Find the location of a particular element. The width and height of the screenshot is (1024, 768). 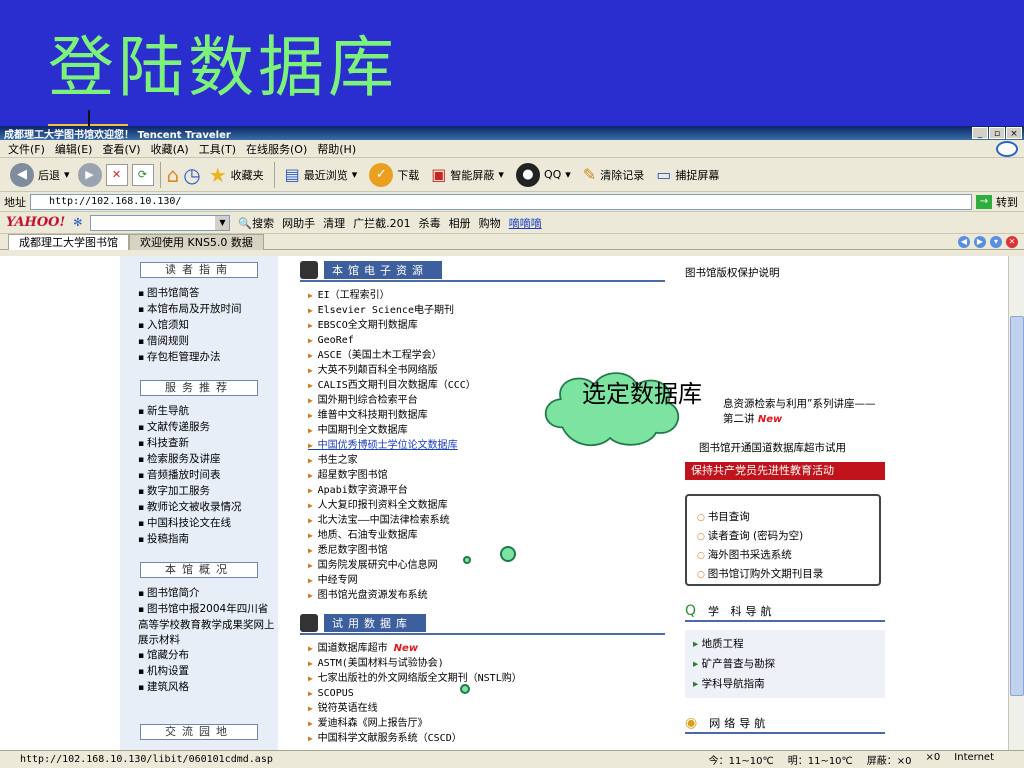

panel-link: 图书馆订购外文期刊目录 is located at coordinates (788, 574).